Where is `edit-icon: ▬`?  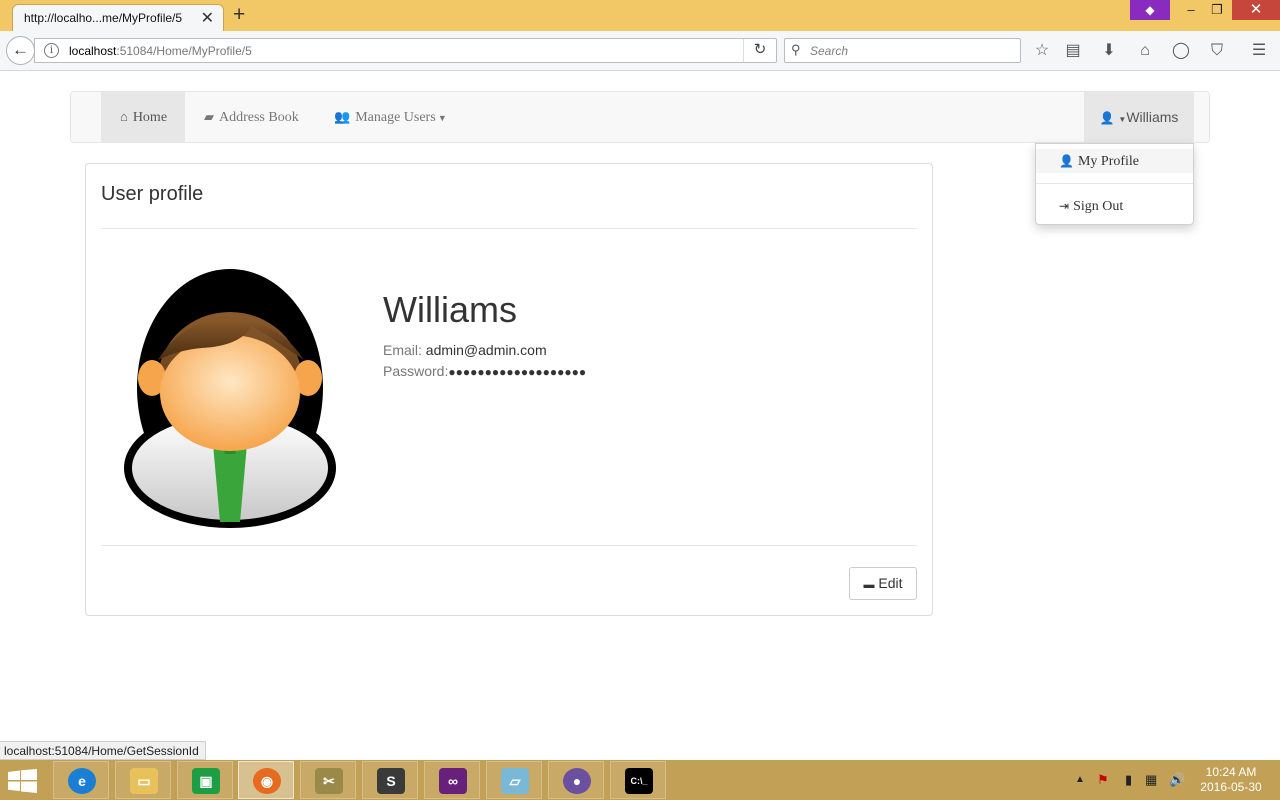
edit-icon: ▬ is located at coordinates (869, 585).